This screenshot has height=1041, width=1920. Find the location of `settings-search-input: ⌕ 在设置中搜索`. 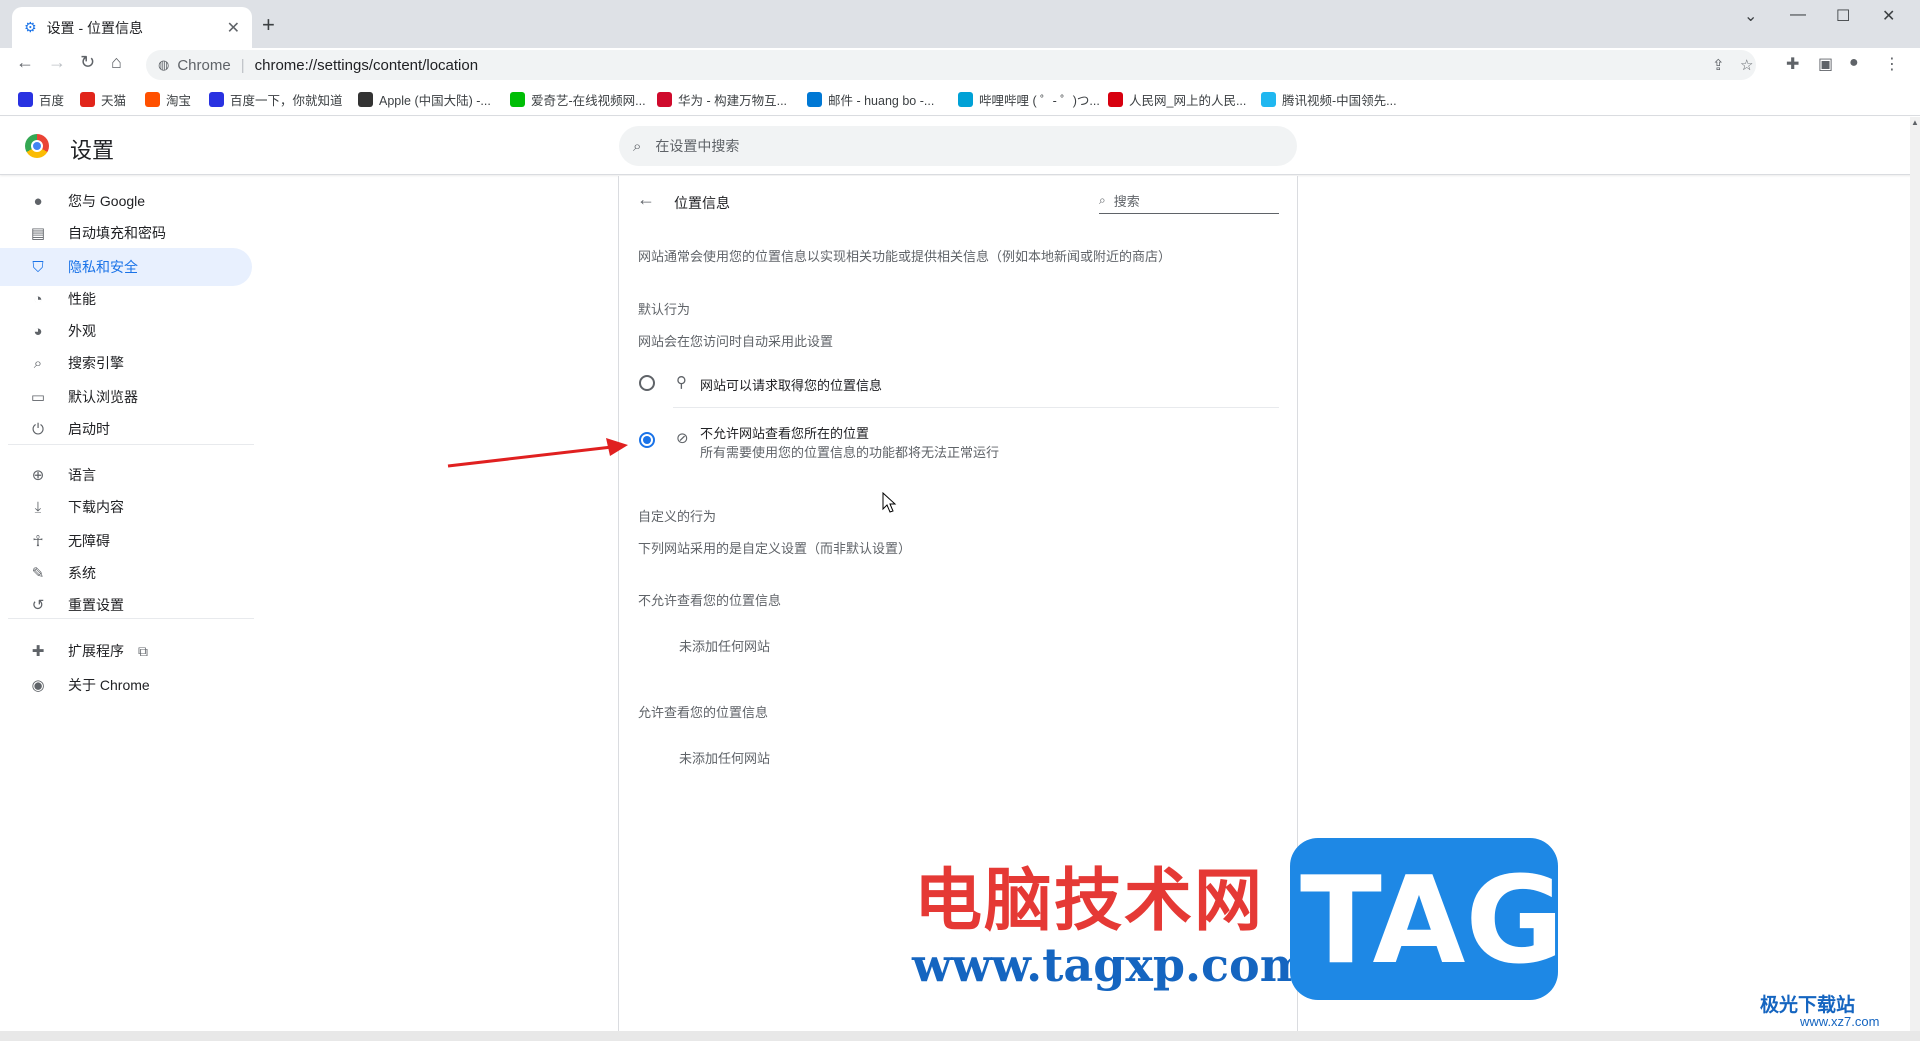

settings-search-input: ⌕ 在设置中搜索 is located at coordinates (958, 146).